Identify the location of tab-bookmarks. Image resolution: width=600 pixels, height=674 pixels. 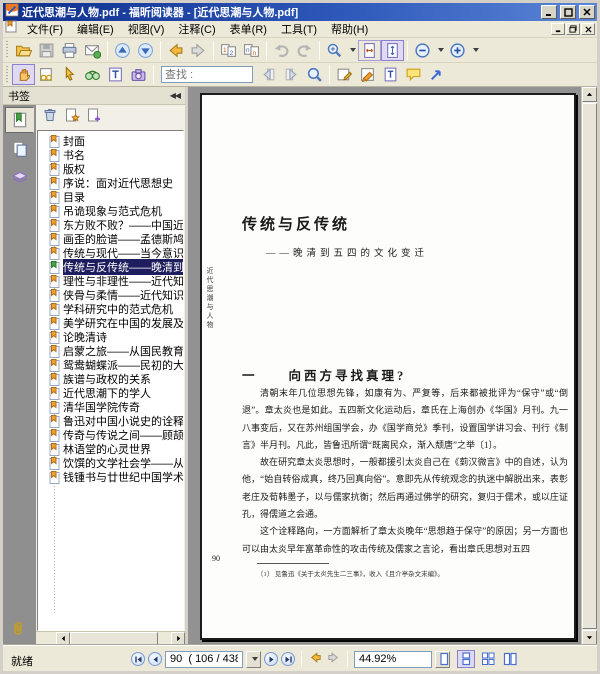
(19, 120).